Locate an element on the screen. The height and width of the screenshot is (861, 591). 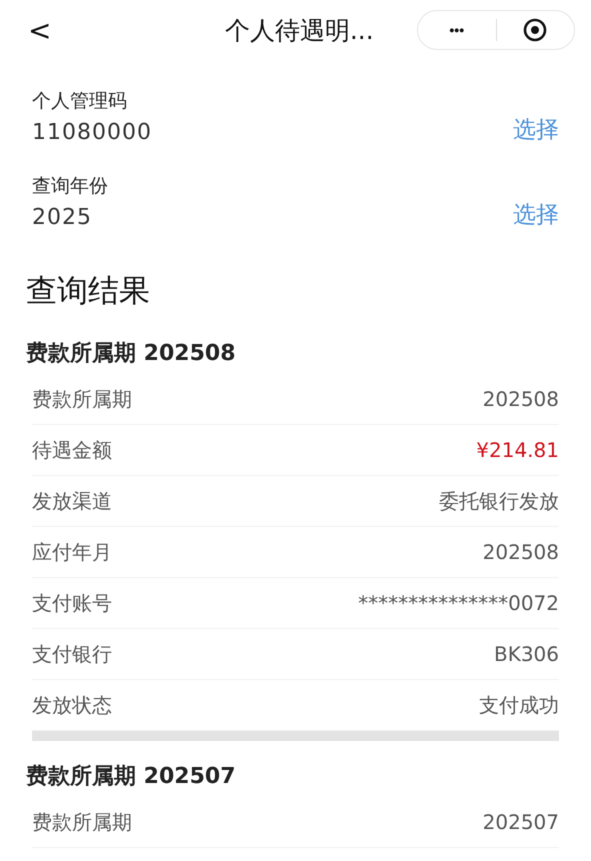
group-title: 费款所属期 202507 is located at coordinates (130, 777).